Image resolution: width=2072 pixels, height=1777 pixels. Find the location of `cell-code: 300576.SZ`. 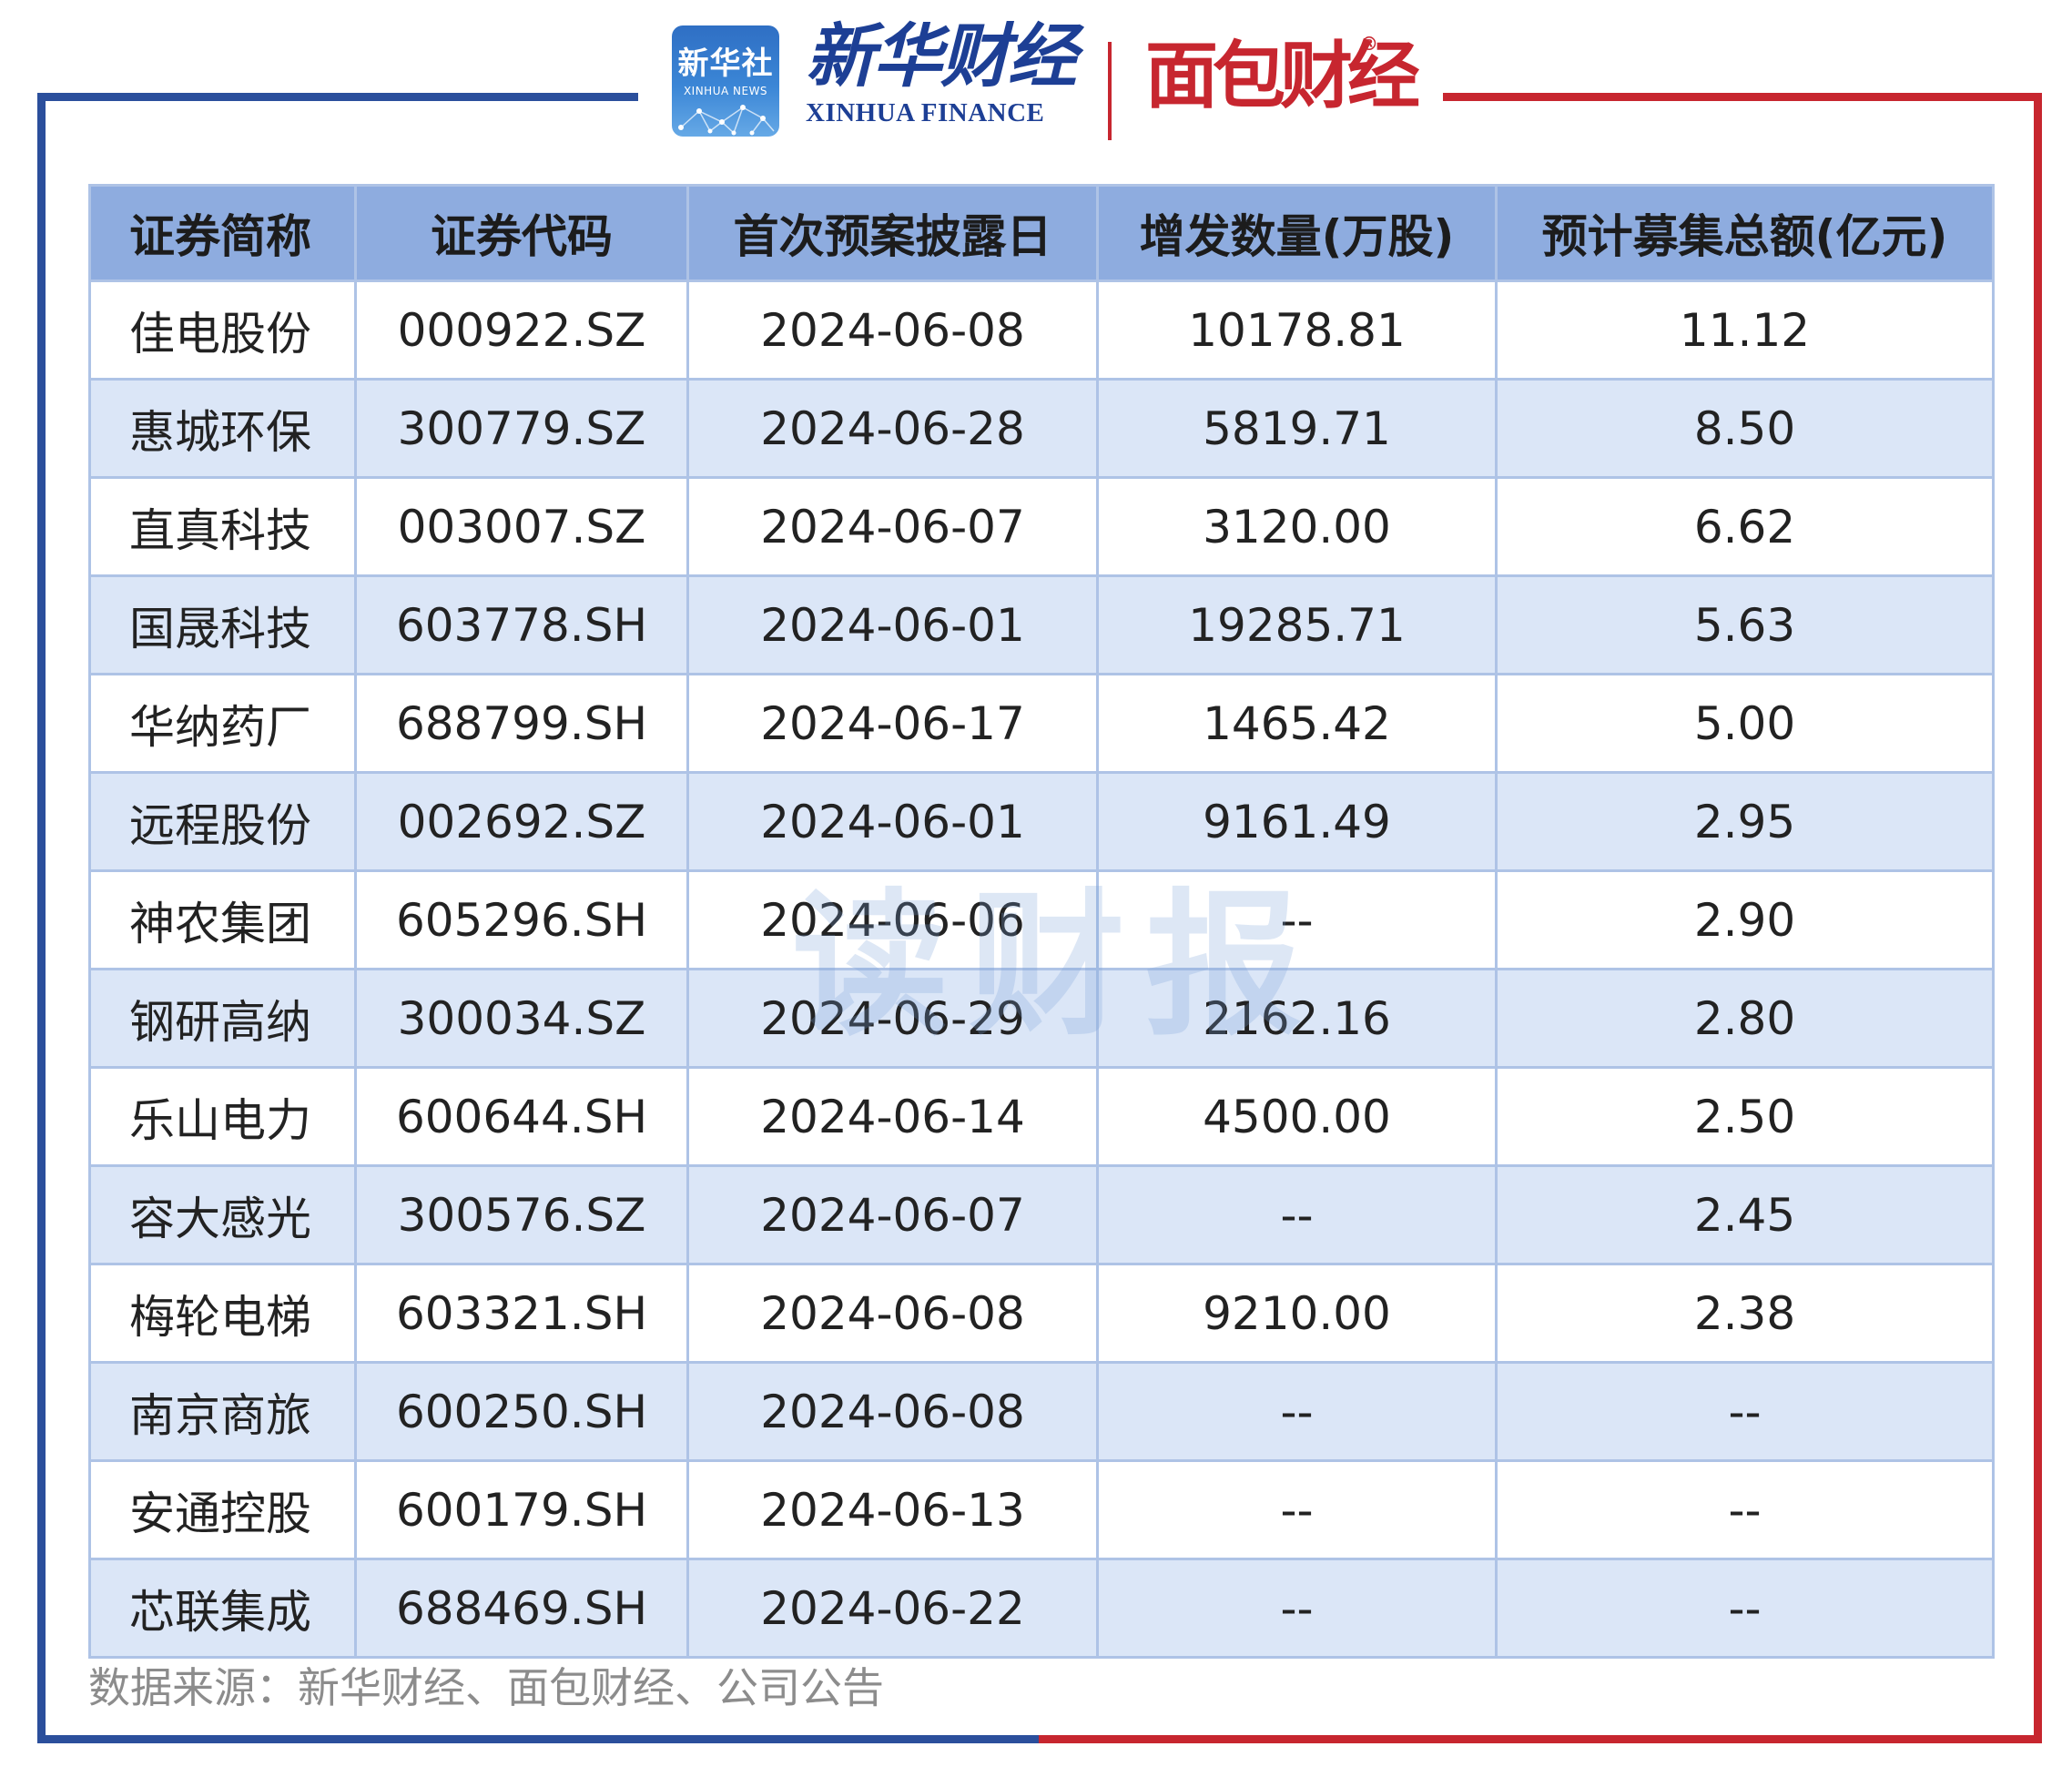

cell-code: 300576.SZ is located at coordinates (521, 1214).